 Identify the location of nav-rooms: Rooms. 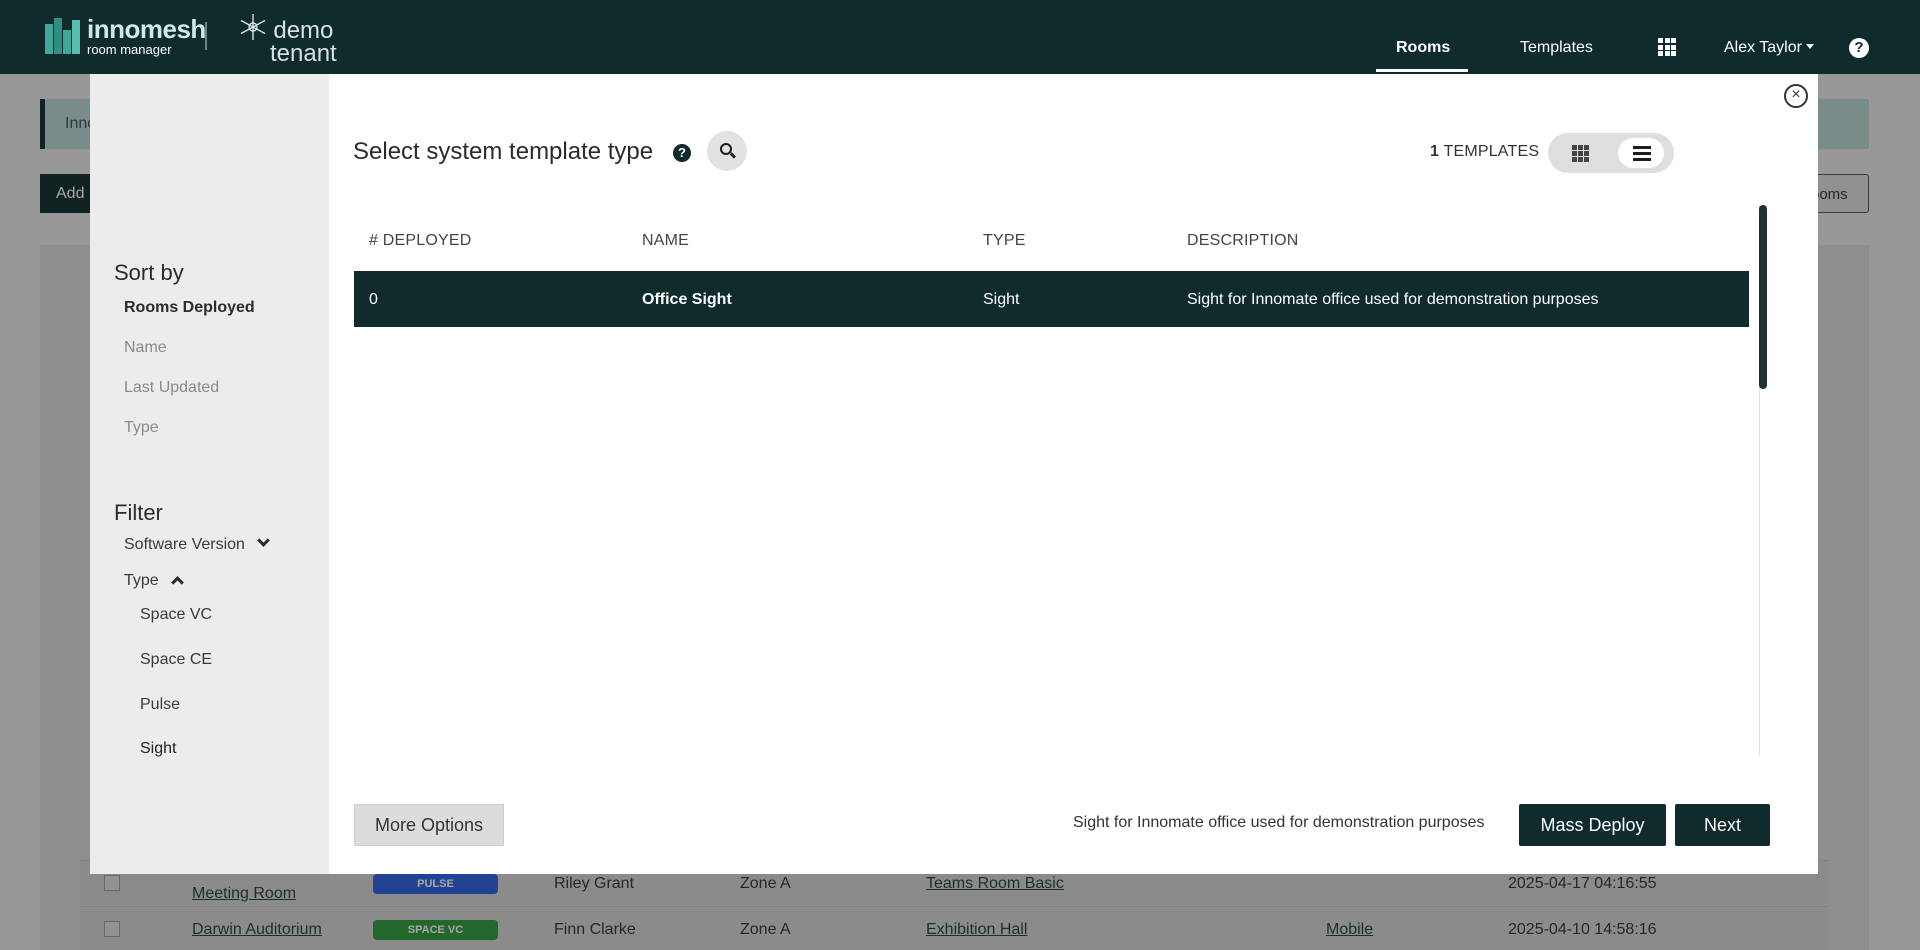
(1423, 48).